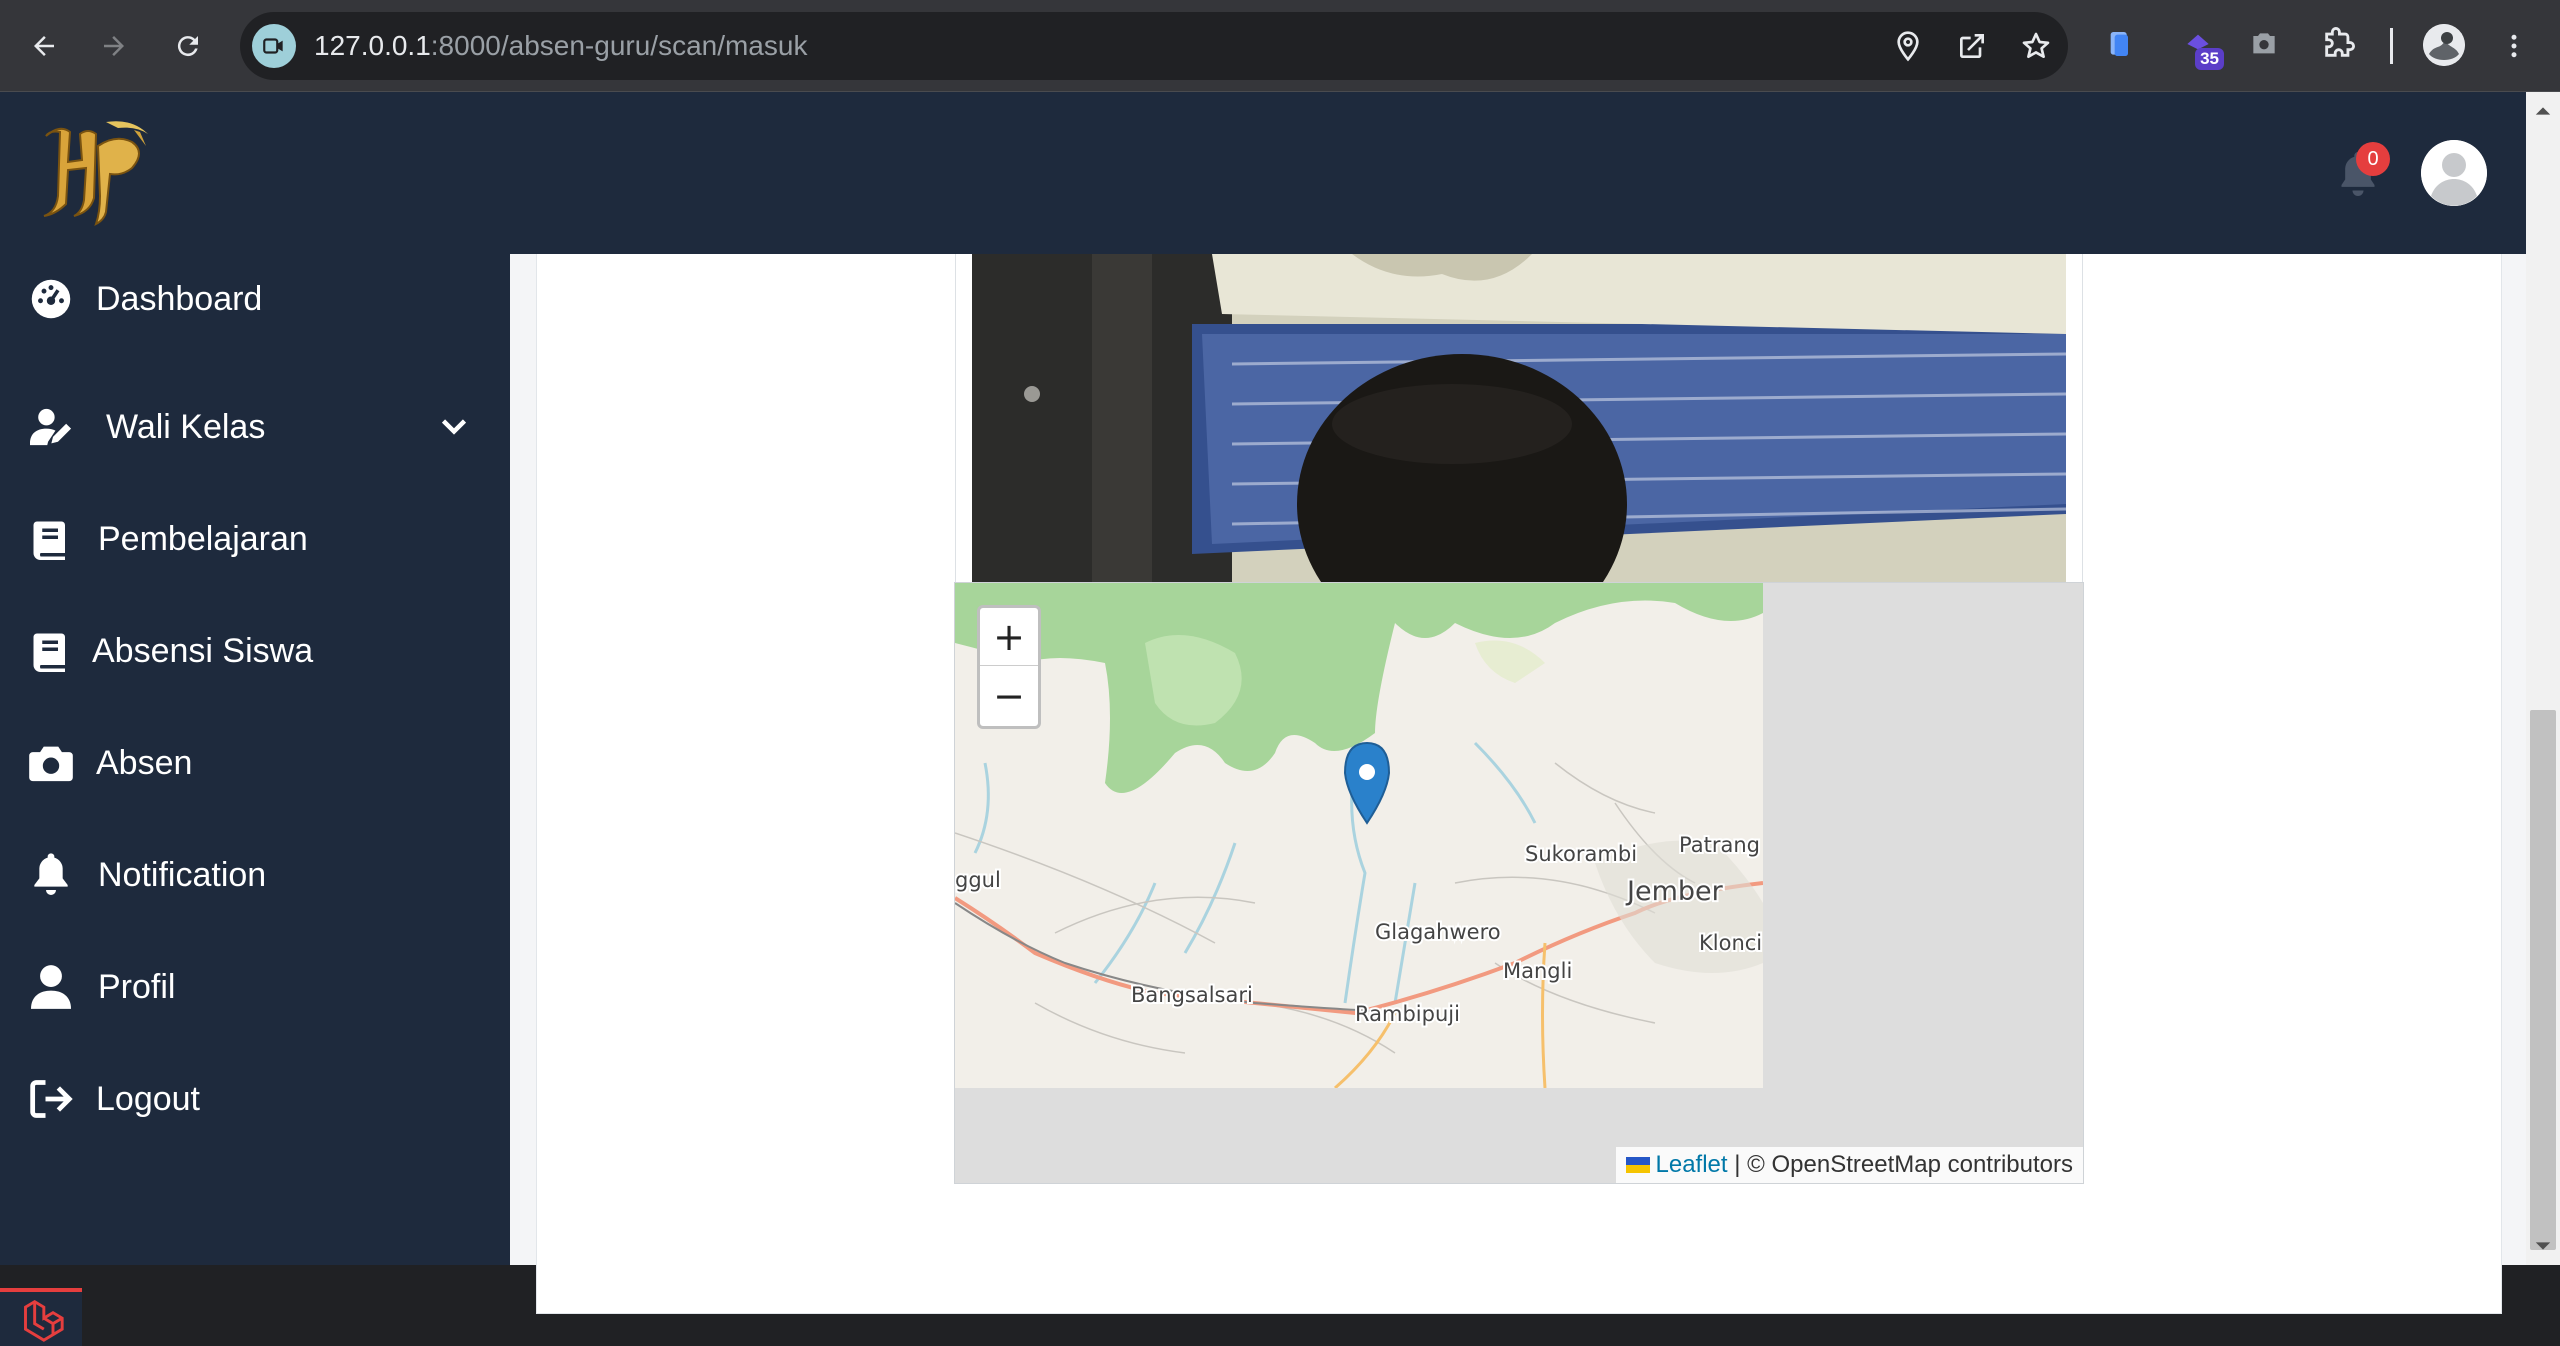 The width and height of the screenshot is (2560, 1346). What do you see at coordinates (1154, 46) in the screenshot?
I see `address-bar: 127.0.0.1:8000/absen-guru/scan/masuk` at bounding box center [1154, 46].